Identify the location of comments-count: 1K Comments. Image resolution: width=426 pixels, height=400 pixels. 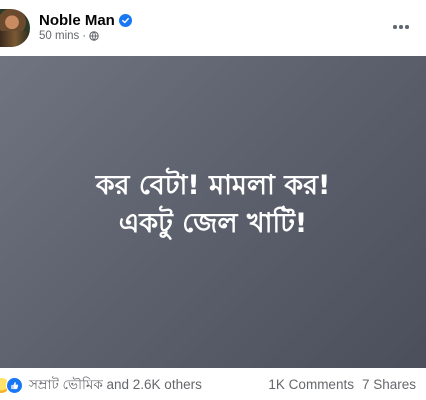
(311, 385).